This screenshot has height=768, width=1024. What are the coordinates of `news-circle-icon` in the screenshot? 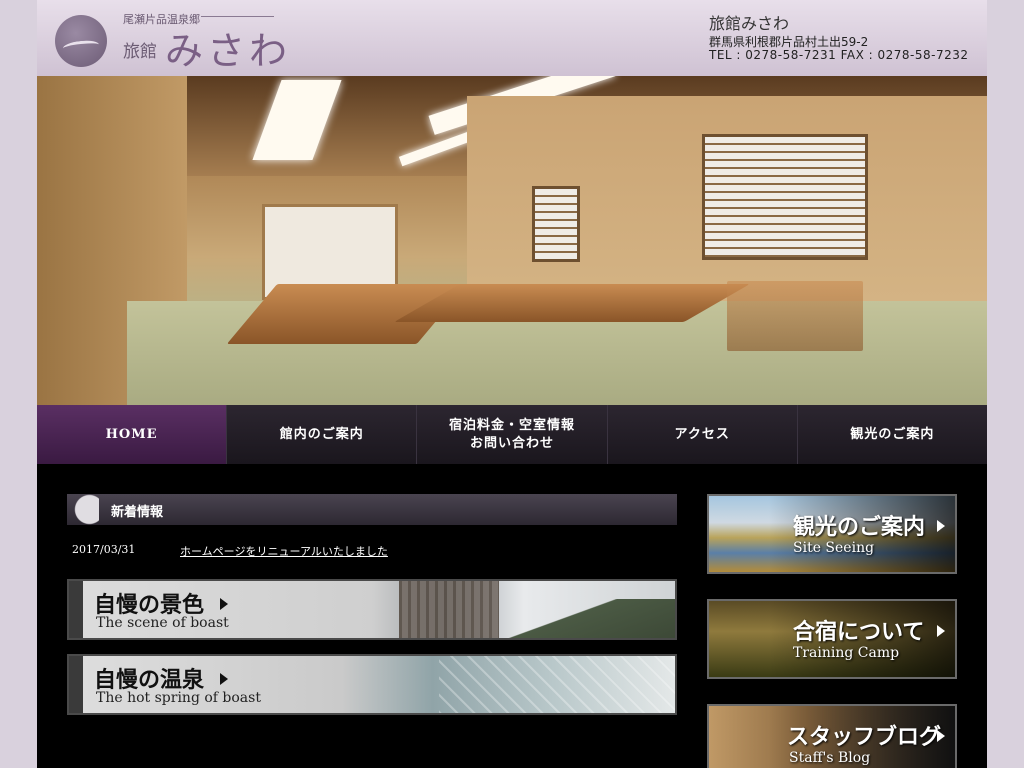 It's located at (83, 509).